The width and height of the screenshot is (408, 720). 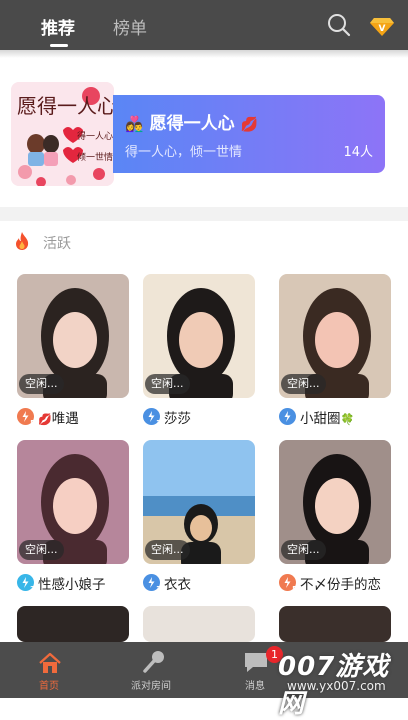 I want to click on section-title: 活跃, so click(x=57, y=244).